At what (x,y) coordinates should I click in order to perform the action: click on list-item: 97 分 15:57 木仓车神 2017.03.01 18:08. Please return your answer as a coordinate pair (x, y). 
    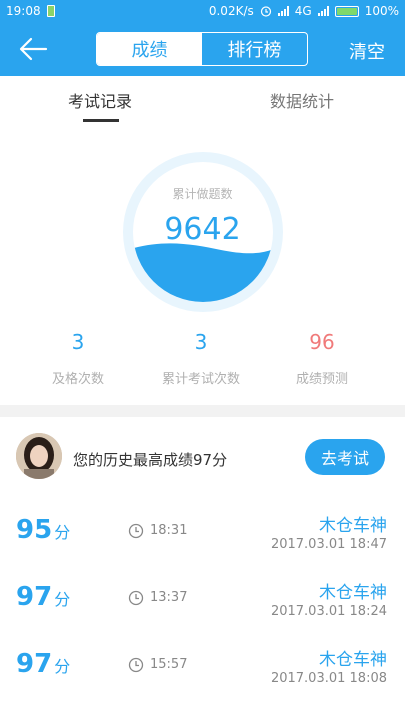
    Looking at the image, I should click on (202, 664).